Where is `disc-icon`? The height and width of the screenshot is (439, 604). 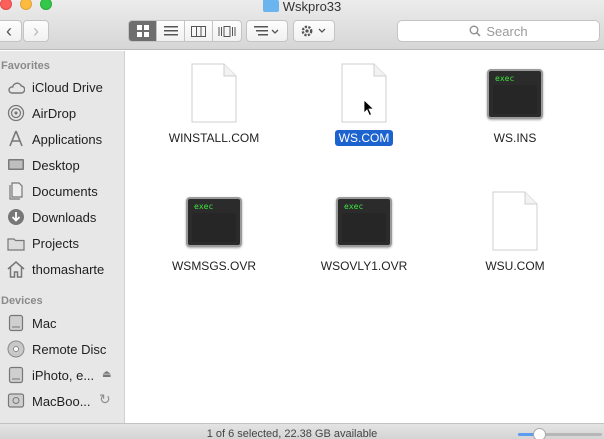
disc-icon is located at coordinates (16, 349).